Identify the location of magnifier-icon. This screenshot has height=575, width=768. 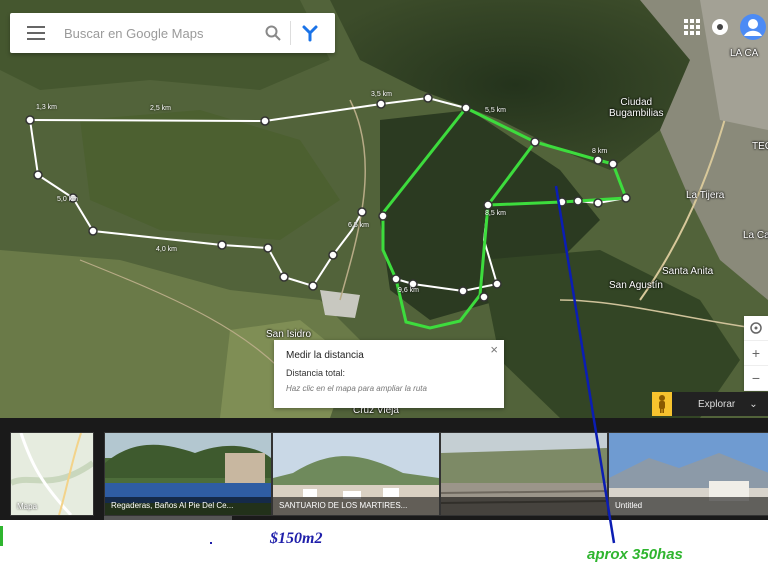
(273, 33).